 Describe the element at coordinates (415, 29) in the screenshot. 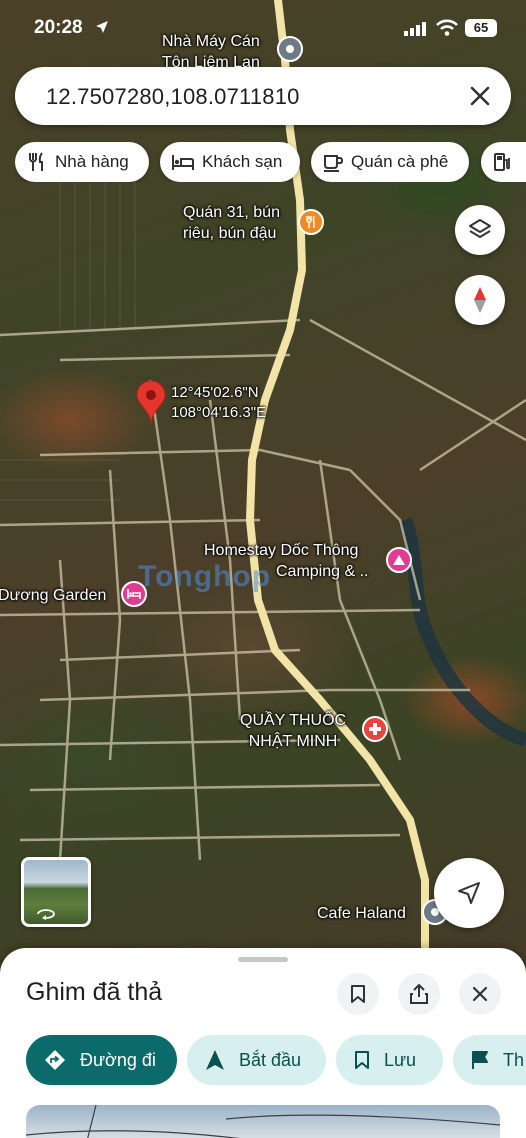

I see `cellular-signal-icon` at that location.